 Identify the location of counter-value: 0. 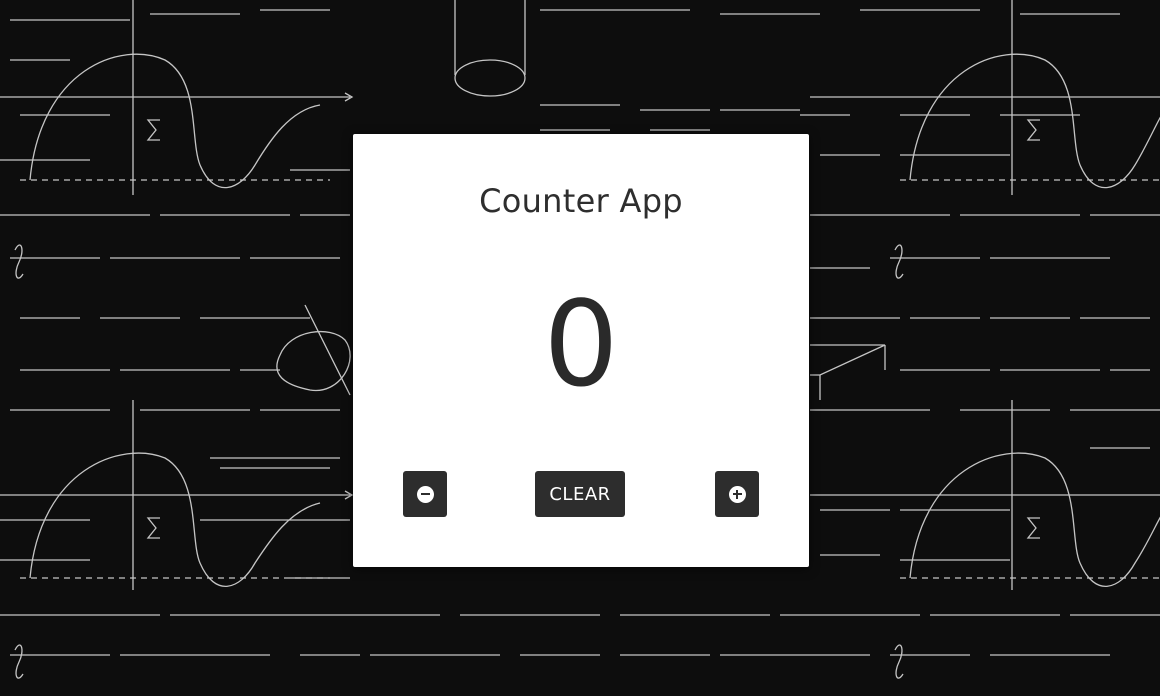
(581, 344).